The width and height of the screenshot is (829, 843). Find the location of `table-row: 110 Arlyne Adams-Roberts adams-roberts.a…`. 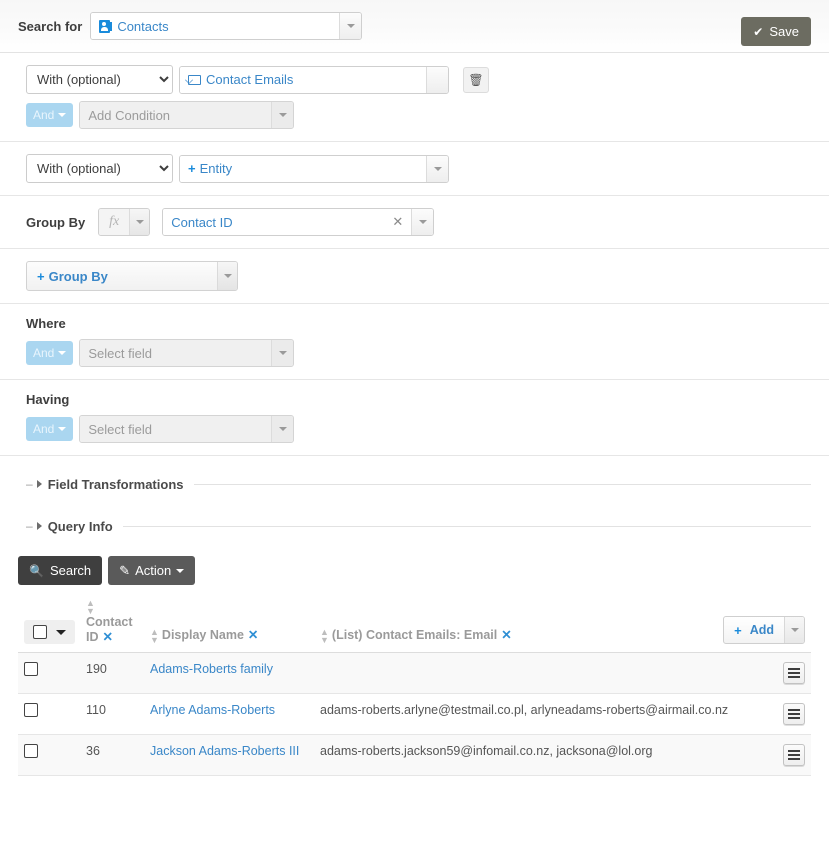

table-row: 110 Arlyne Adams-Roberts adams-roberts.a… is located at coordinates (414, 714).